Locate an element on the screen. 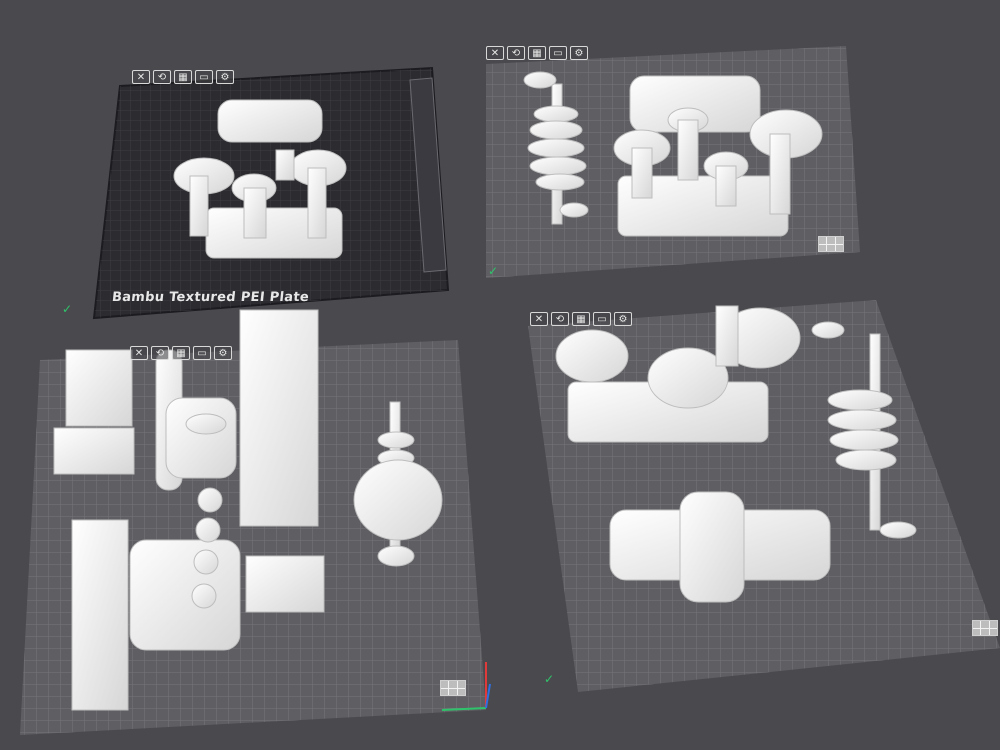 The height and width of the screenshot is (750, 1000). plate-1-toolbar: ✕ ⟲ ▦ ▭ ⚙ is located at coordinates (183, 77).